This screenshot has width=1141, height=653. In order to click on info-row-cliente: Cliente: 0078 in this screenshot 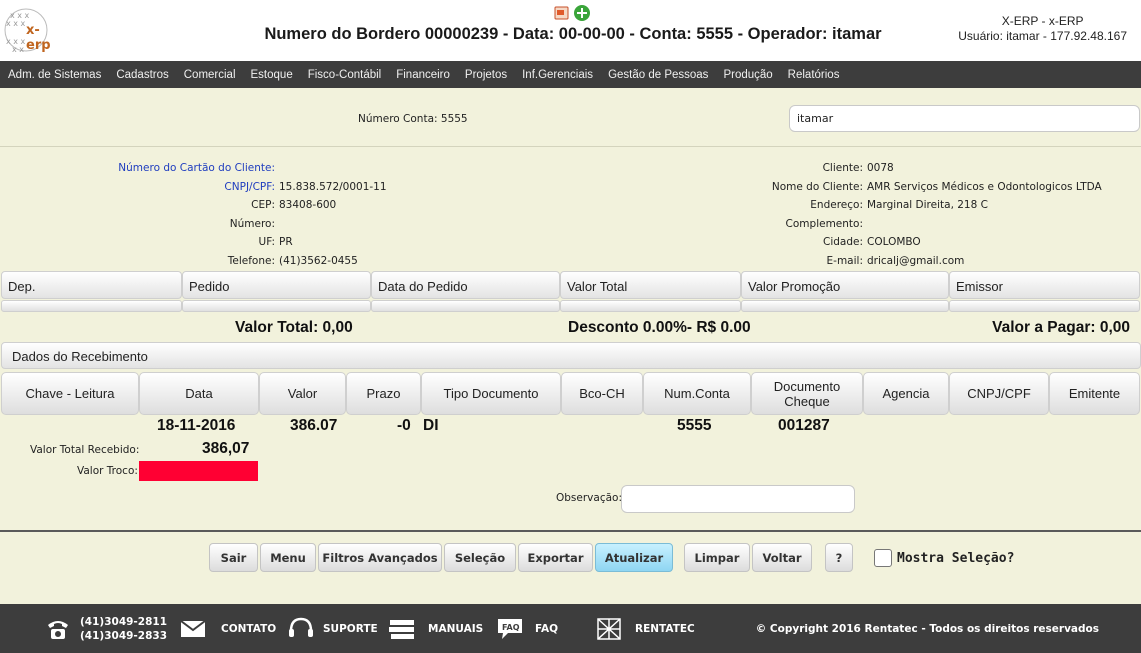, I will do `click(871, 168)`.